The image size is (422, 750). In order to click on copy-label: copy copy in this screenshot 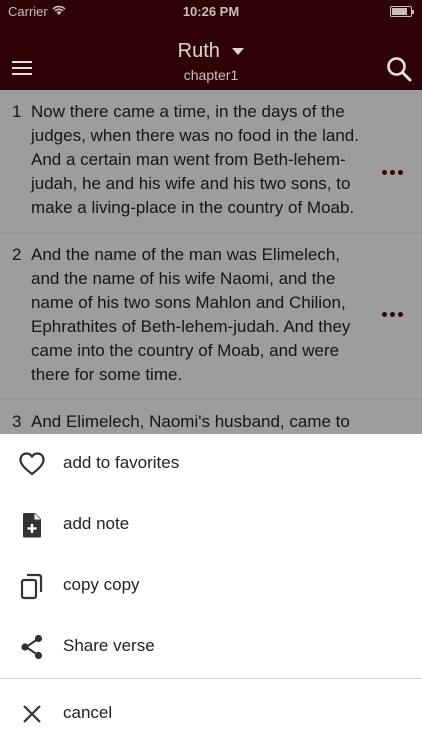, I will do `click(101, 584)`.